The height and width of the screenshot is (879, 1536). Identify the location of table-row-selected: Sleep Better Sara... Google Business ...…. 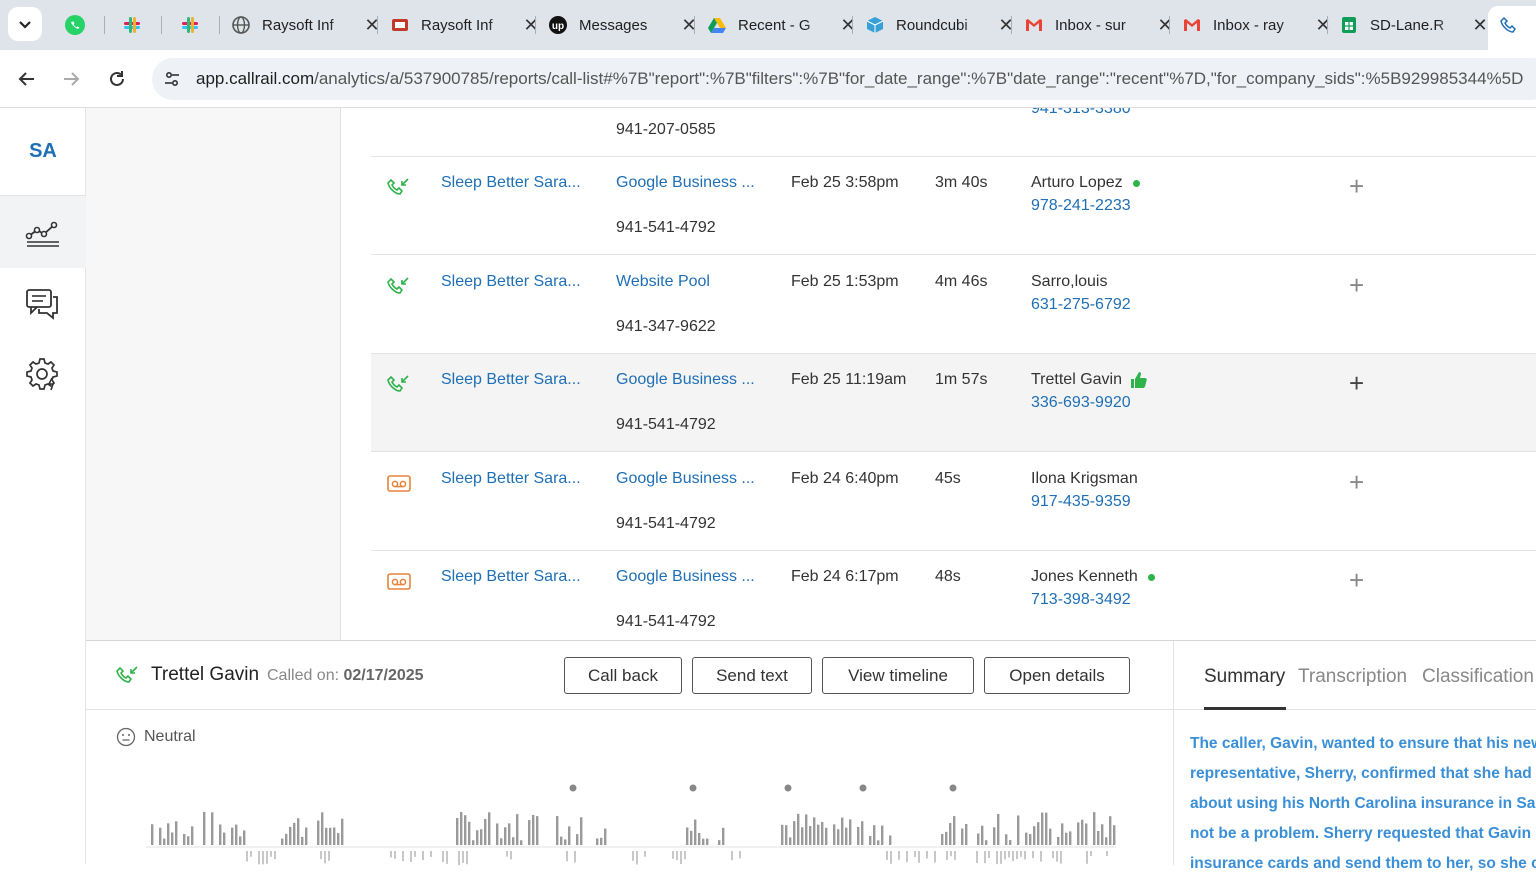
(953, 403).